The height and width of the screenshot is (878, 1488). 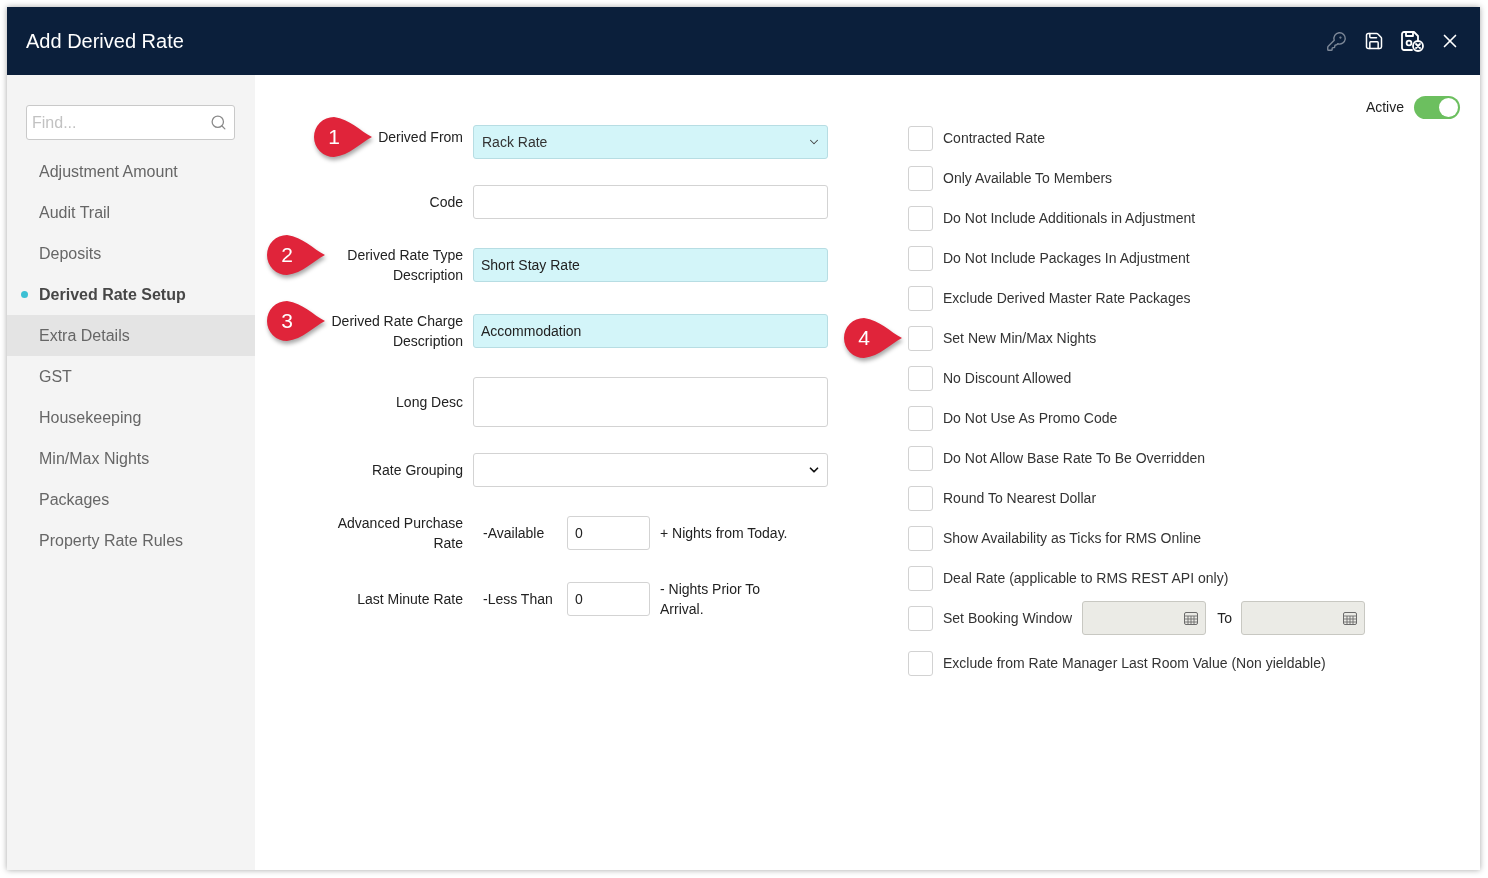 I want to click on select-field: Rack Rate, so click(x=650, y=142).